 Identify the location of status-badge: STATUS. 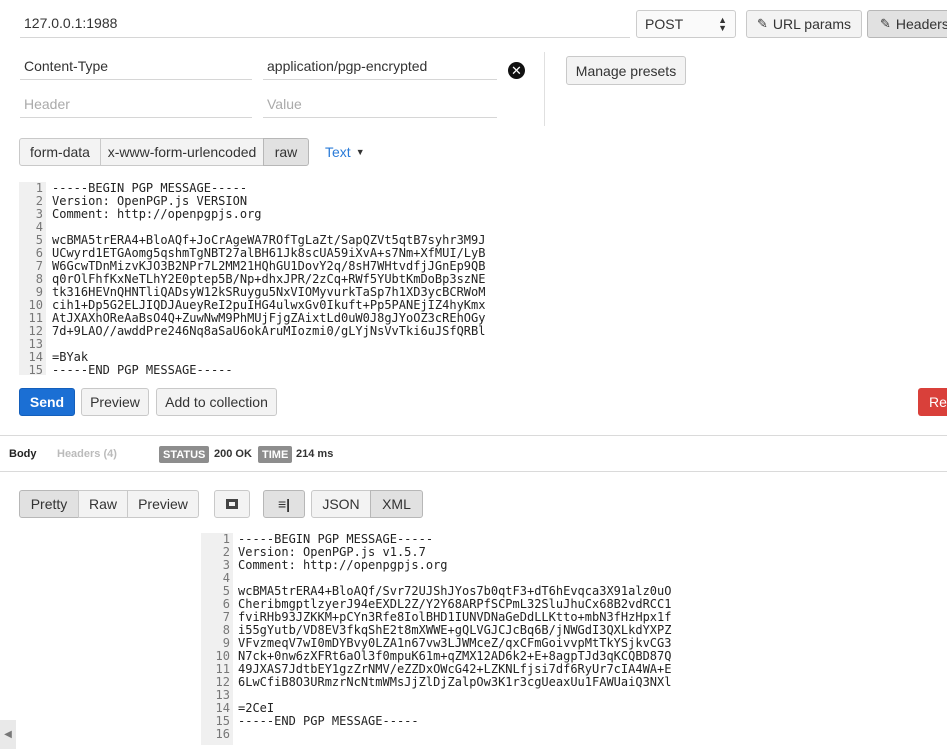
(184, 454).